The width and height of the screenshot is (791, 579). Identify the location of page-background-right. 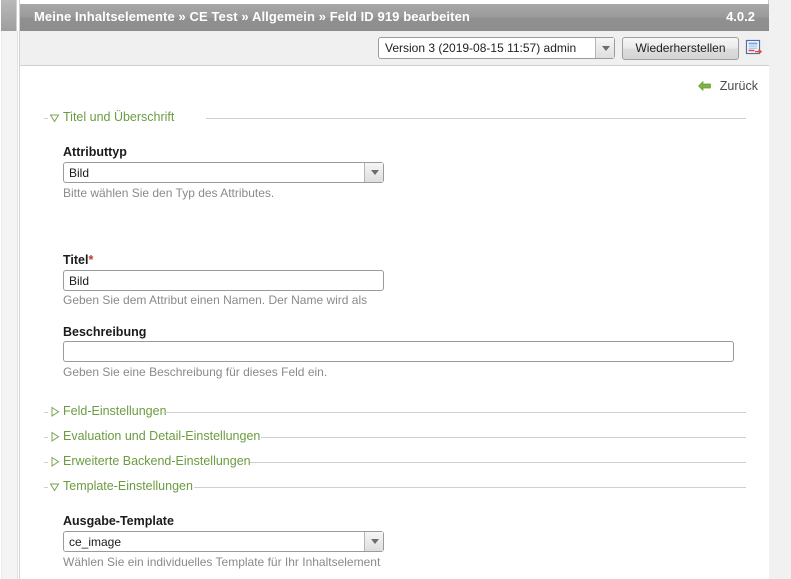
(780, 289).